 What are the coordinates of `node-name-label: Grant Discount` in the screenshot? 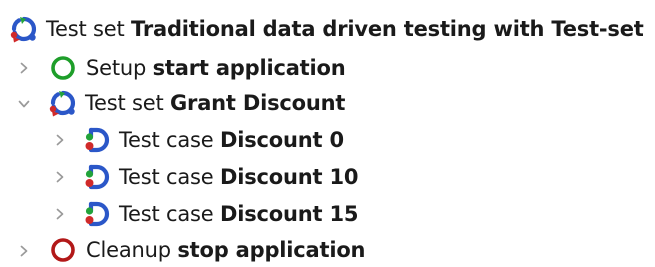 It's located at (258, 103).